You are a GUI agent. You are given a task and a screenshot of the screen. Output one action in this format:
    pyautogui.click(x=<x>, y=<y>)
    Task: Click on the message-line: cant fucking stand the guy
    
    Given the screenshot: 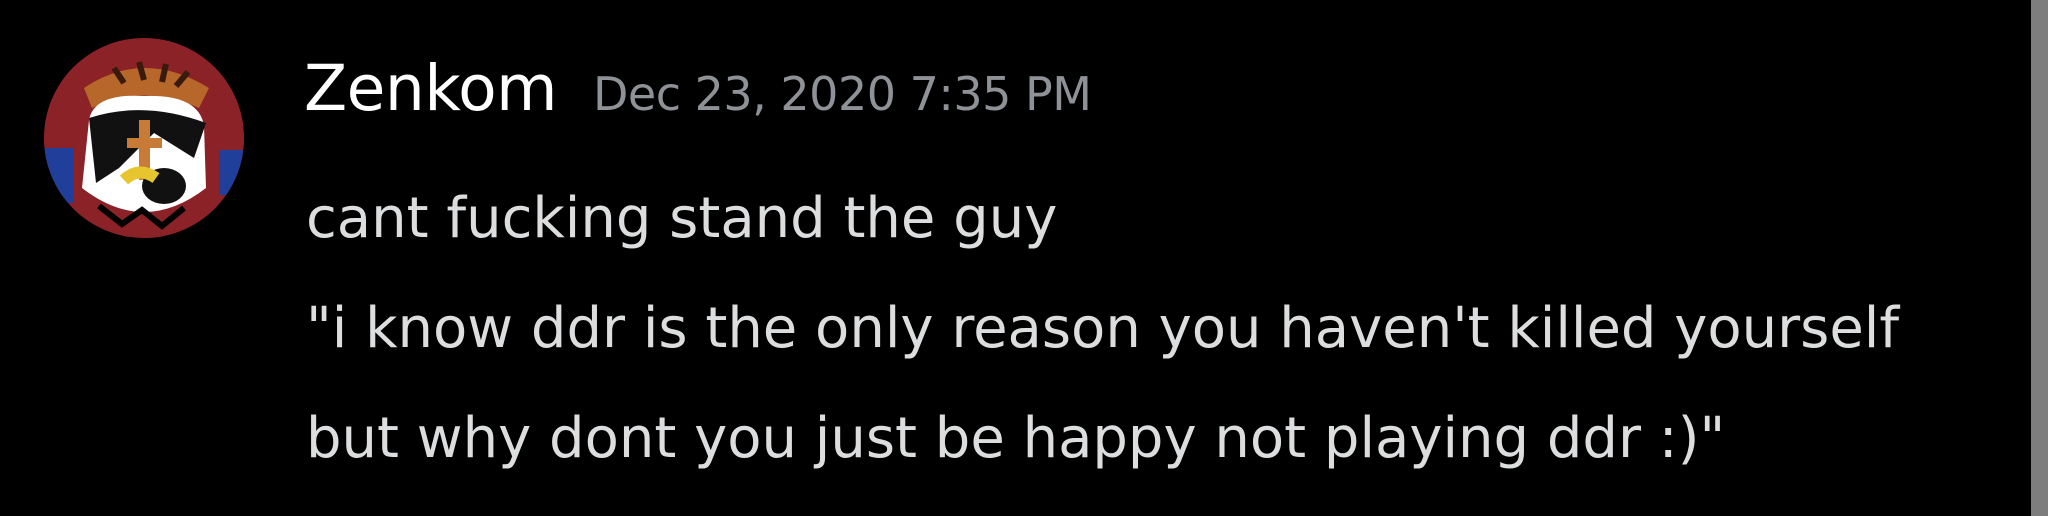 What is the action you would take?
    pyautogui.click(x=682, y=218)
    